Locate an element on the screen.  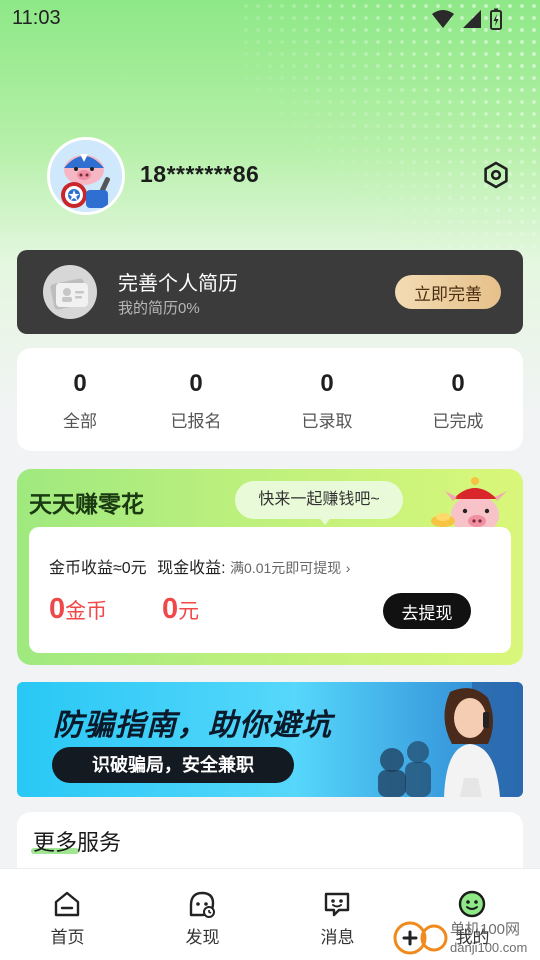
anti-fraud-banner: 防骗指南，助你避坑 识破骗局，安全兼职 is located at coordinates (270, 739).